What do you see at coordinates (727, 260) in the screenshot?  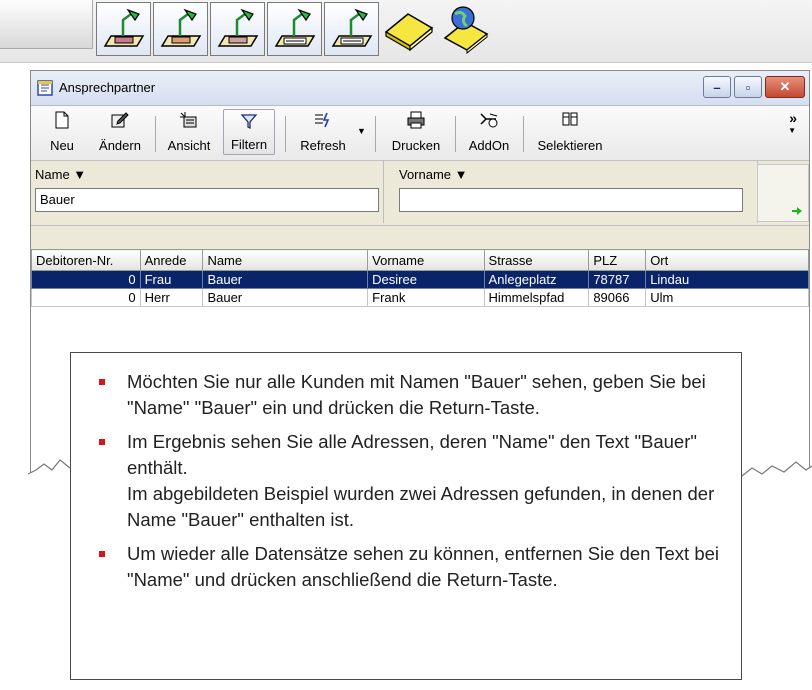 I see `column-header: Ort` at bounding box center [727, 260].